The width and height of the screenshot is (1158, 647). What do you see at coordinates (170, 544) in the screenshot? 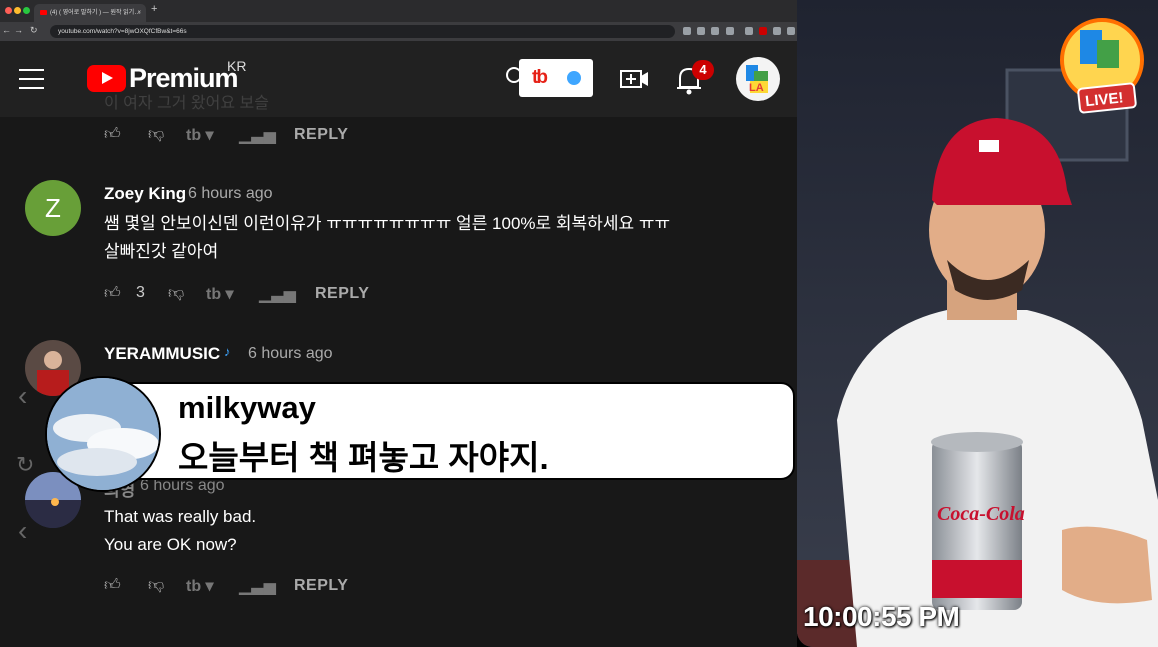
I see `comment-text-line: You are OK now?` at bounding box center [170, 544].